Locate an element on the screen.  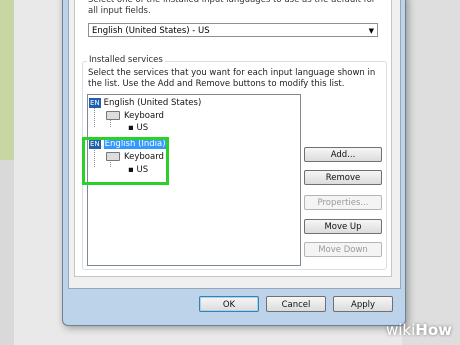
background-left-grey is located at coordinates (7, 252).